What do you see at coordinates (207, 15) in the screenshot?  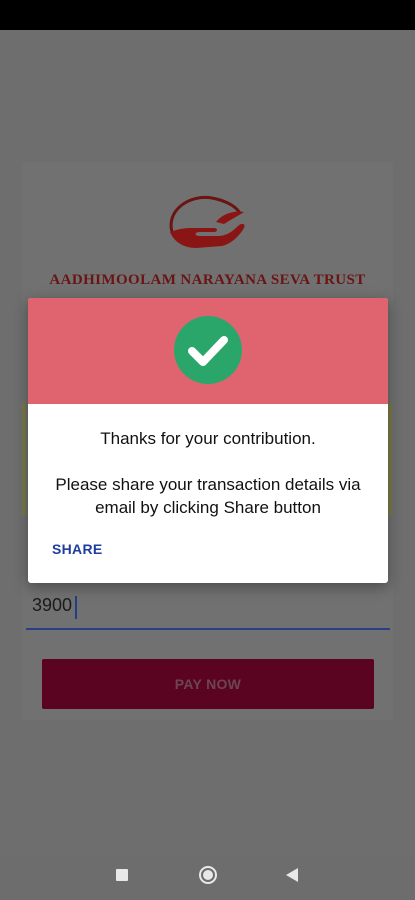 I see `status-bar` at bounding box center [207, 15].